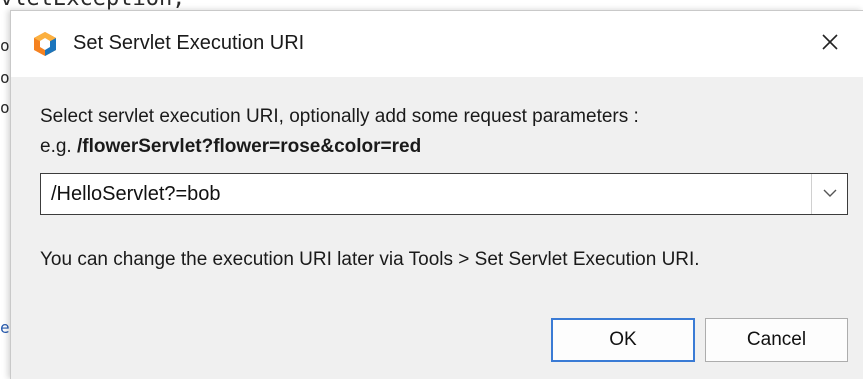  I want to click on uri-combobox, so click(444, 194).